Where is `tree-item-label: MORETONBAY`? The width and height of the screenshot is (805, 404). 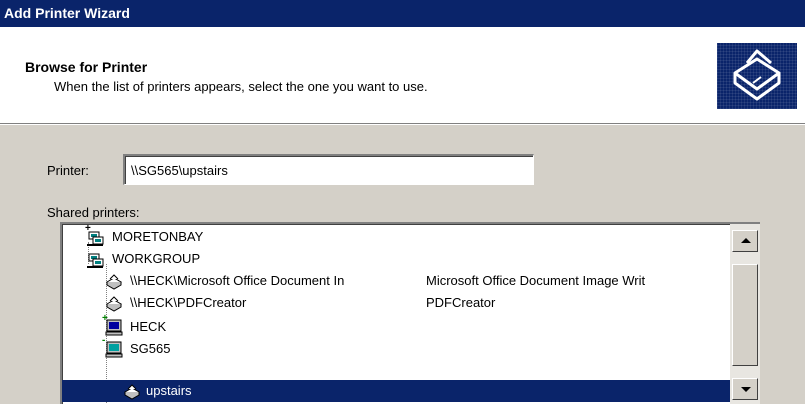 tree-item-label: MORETONBAY is located at coordinates (158, 236).